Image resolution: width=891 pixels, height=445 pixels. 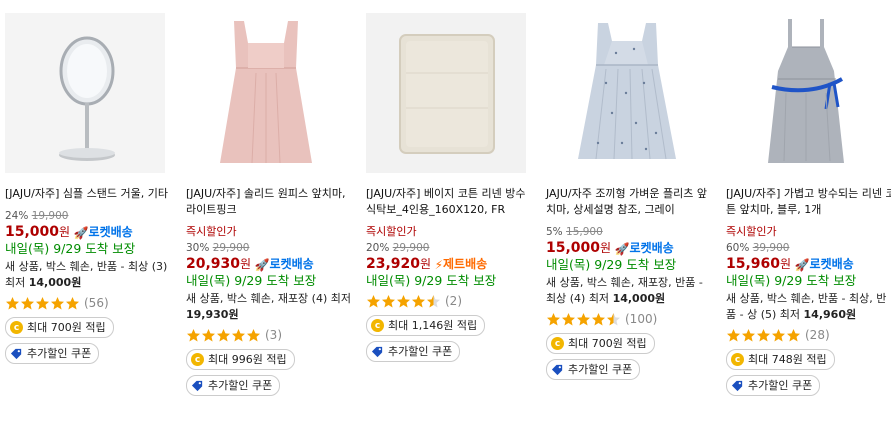 I want to click on reward-row: c 최대 748원 적립, so click(x=808, y=359).